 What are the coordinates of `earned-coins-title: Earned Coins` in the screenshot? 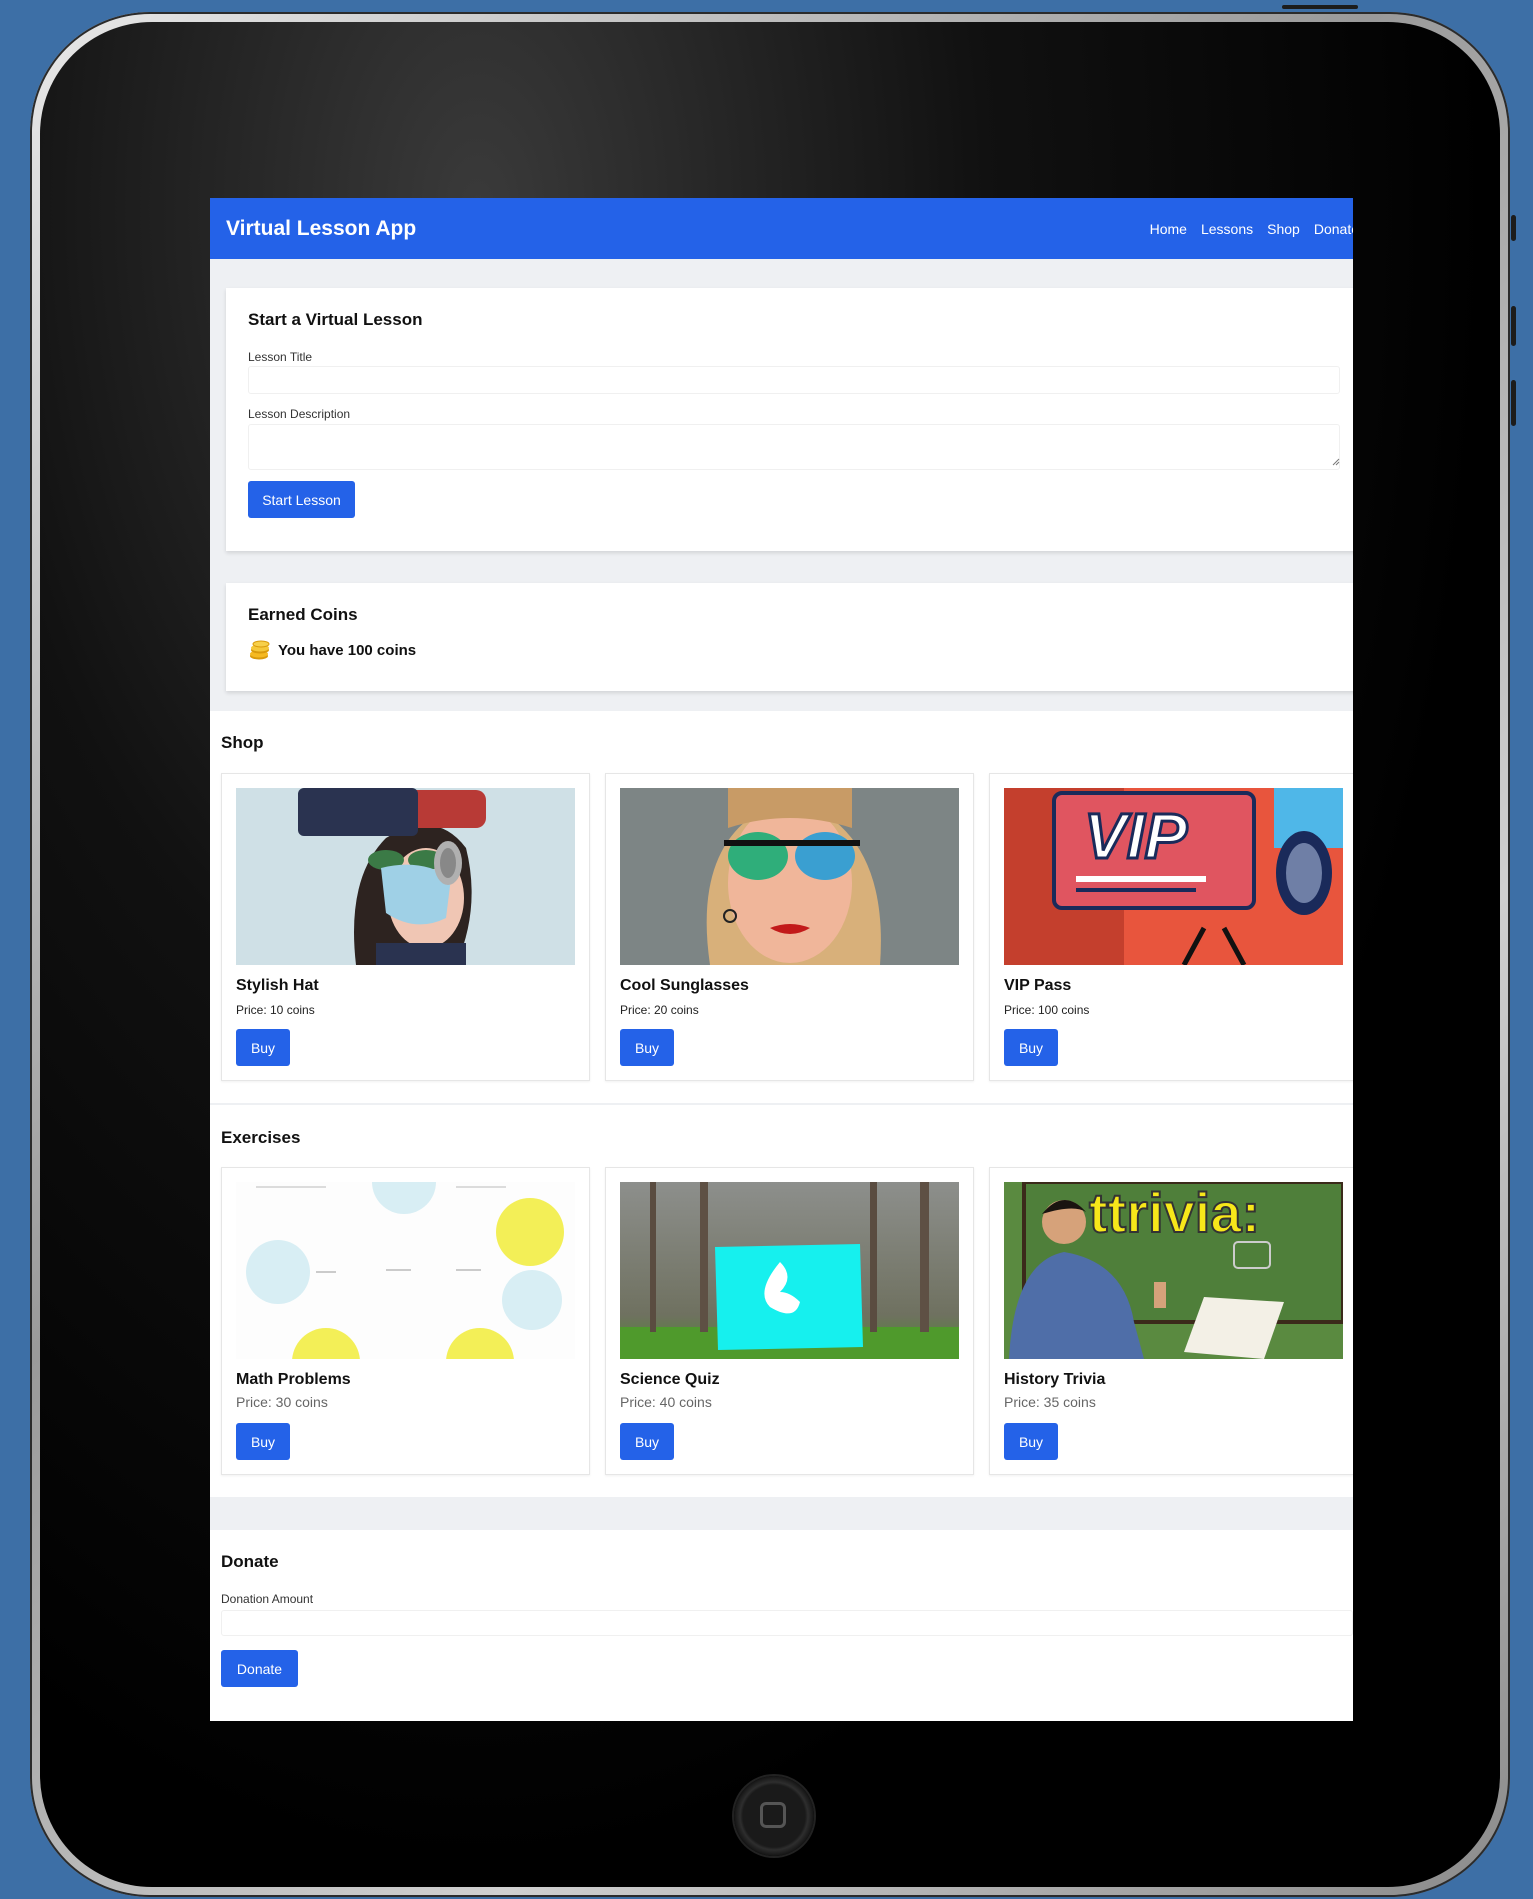 It's located at (303, 614).